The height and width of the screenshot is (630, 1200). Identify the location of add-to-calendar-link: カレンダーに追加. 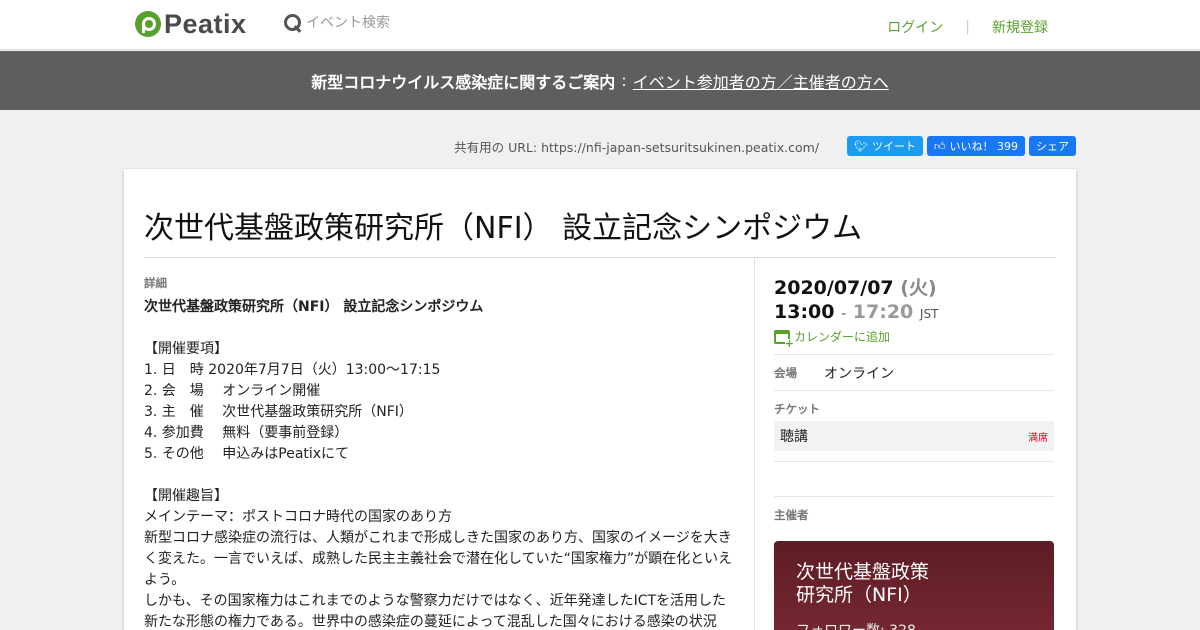
(914, 338).